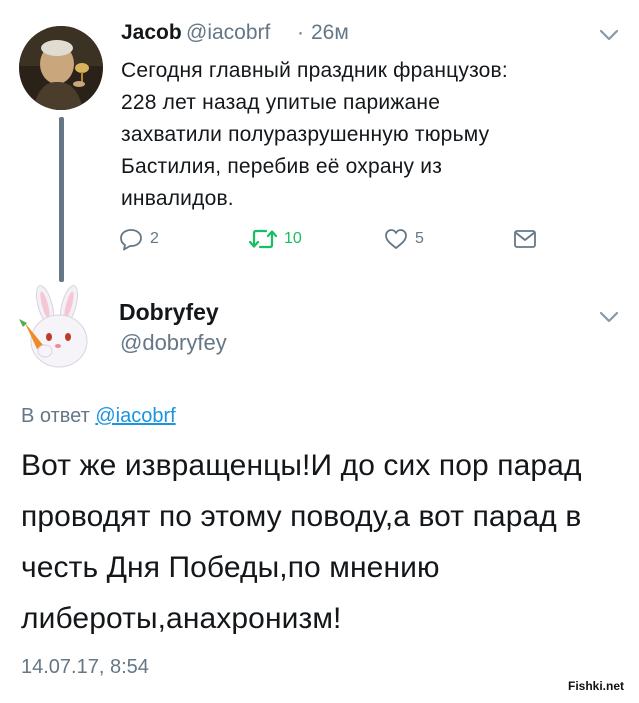  I want to click on dm-icon, so click(525, 239).